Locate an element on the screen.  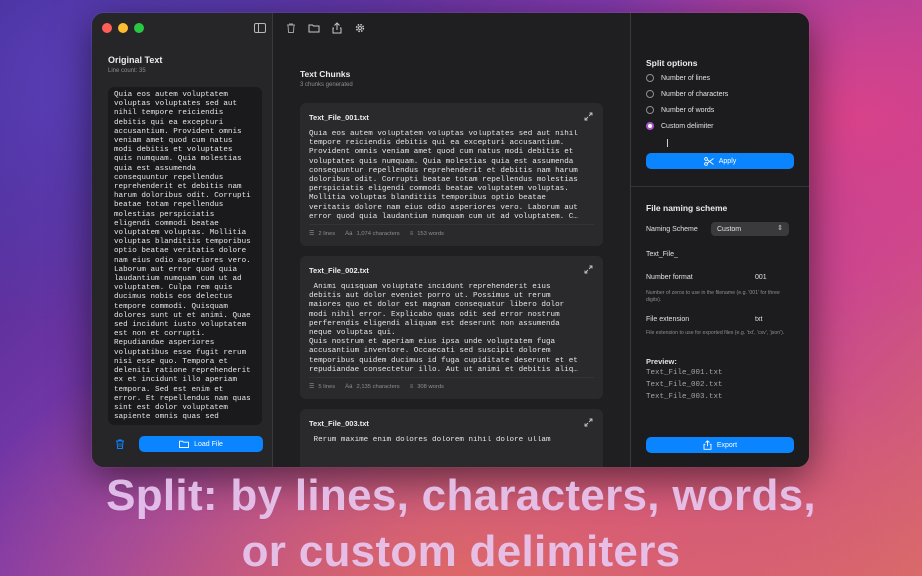
naming-scheme-value: Custom is located at coordinates (729, 229).